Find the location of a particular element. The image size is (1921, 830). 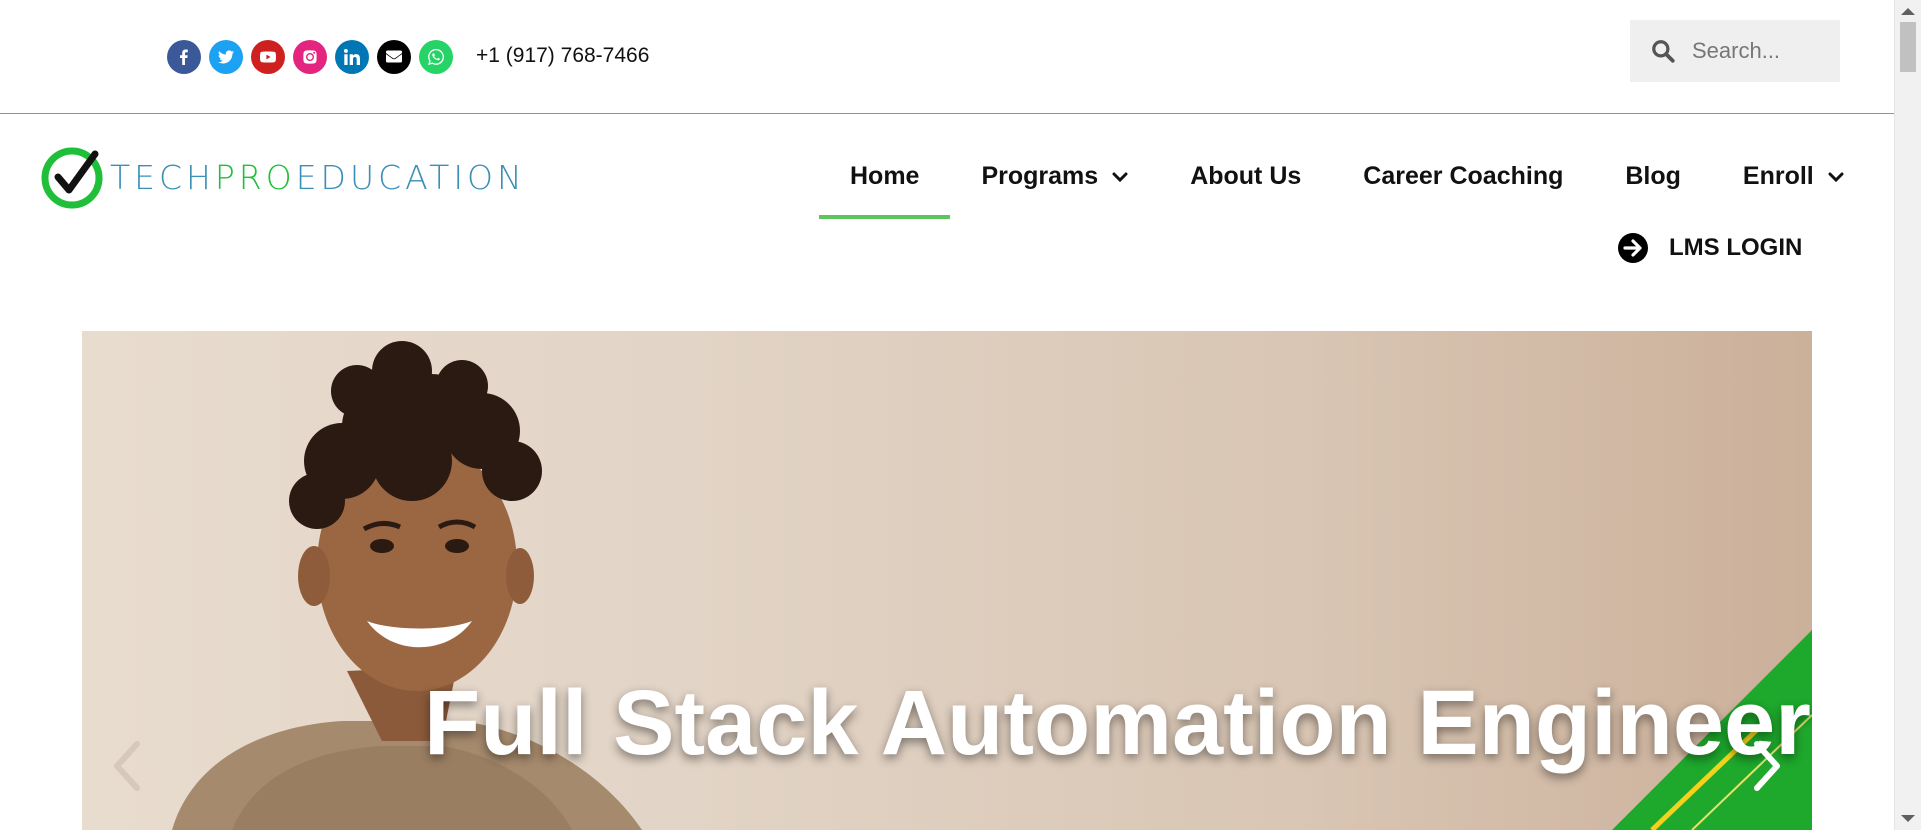

nav-item-label: Blog is located at coordinates (1653, 176).